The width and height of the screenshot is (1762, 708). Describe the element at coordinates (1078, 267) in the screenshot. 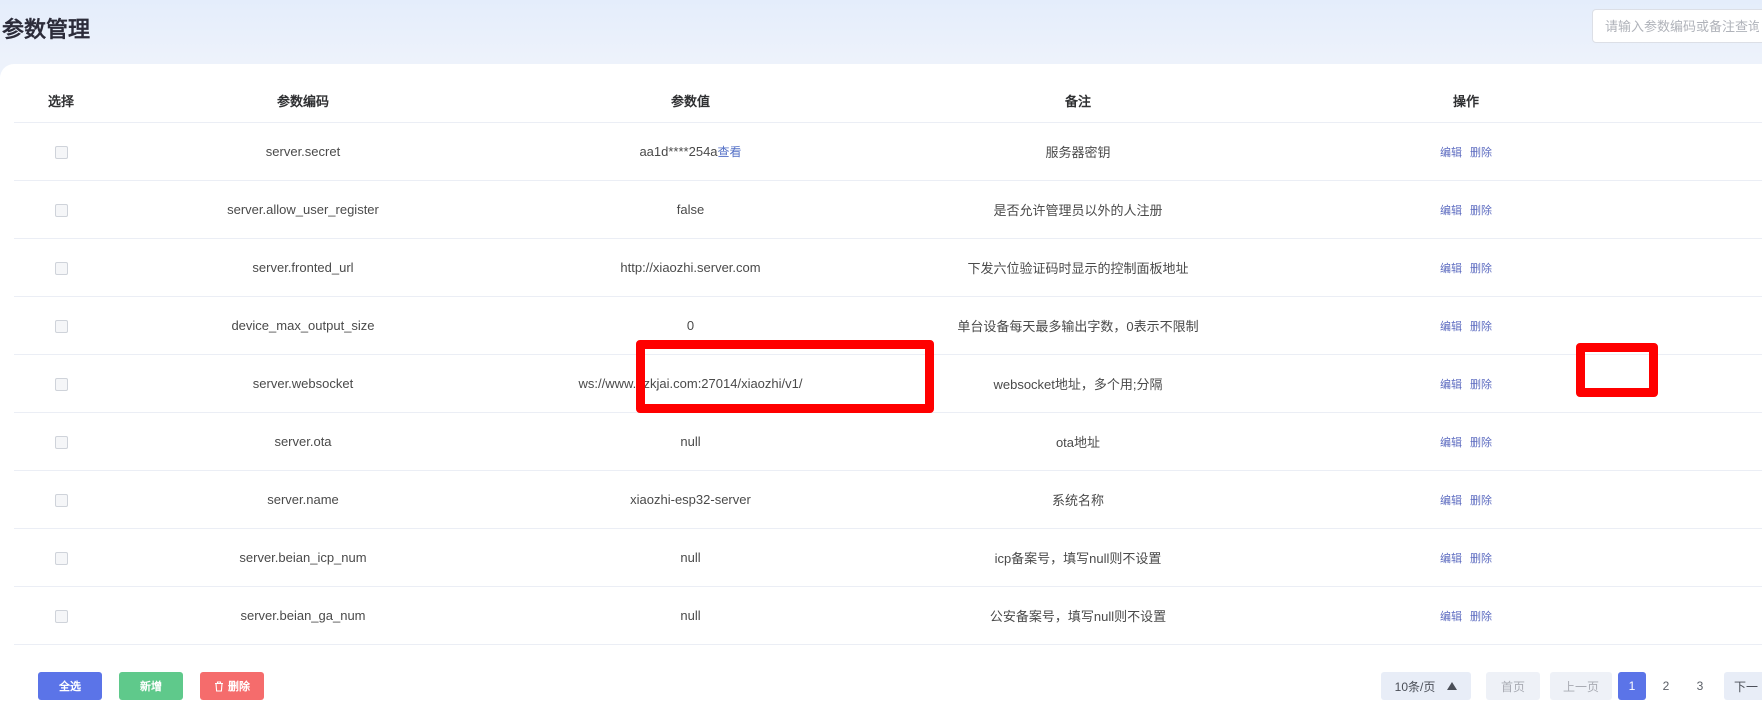

I see `param-note: 下发六位验证码时显示的控制面板地址` at that location.